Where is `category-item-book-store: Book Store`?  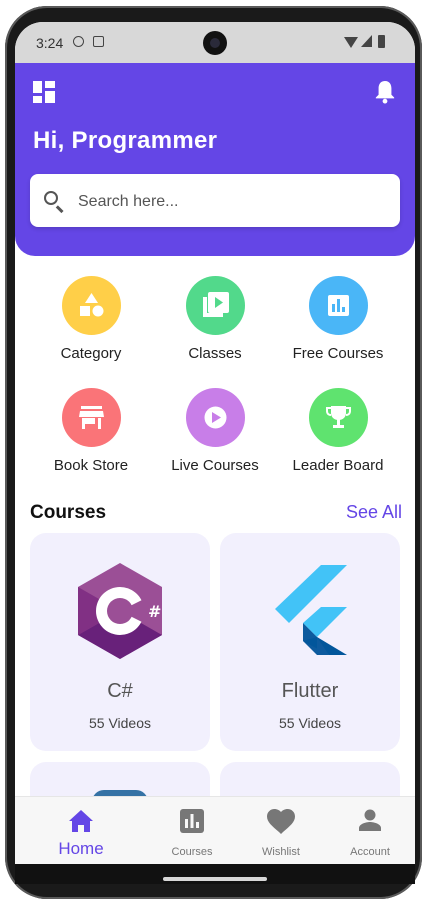
category-item-book-store: Book Store is located at coordinates (91, 431).